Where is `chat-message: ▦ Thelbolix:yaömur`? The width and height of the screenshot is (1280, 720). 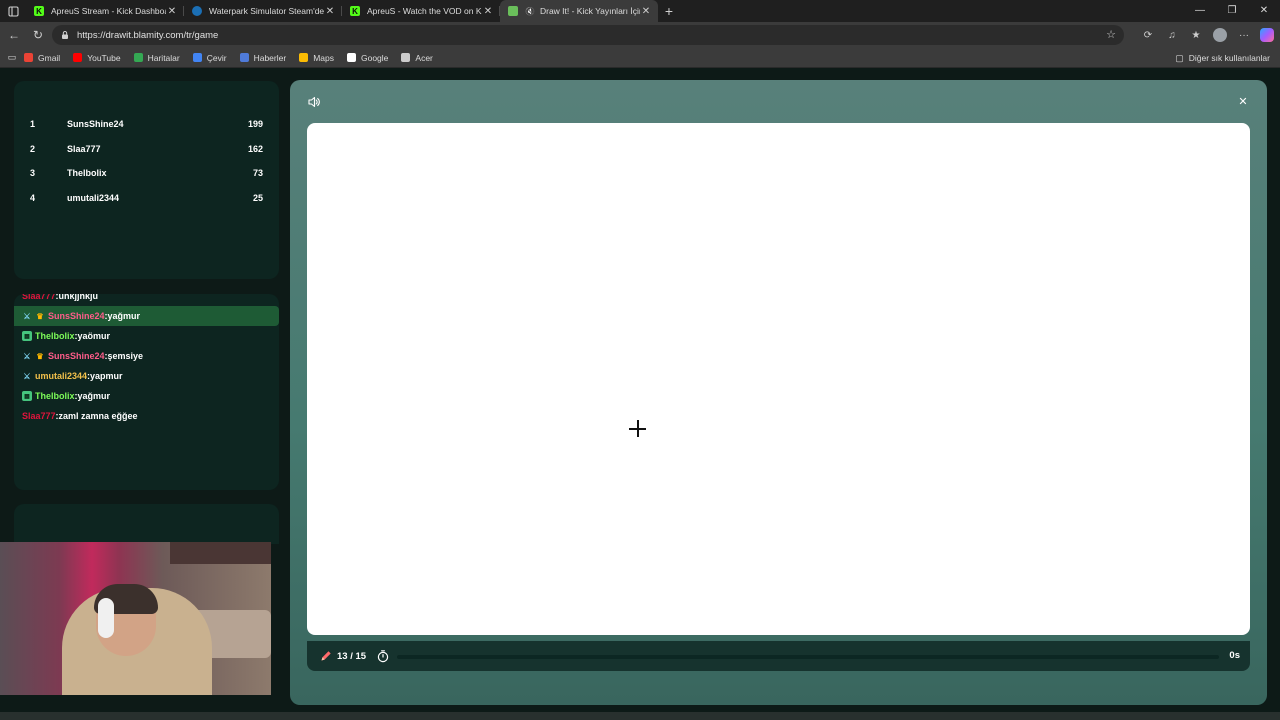 chat-message: ▦ Thelbolix:yaömur is located at coordinates (146, 336).